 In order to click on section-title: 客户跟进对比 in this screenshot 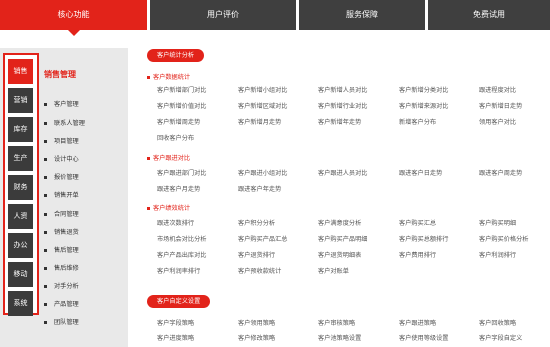, I will do `click(168, 157)`.